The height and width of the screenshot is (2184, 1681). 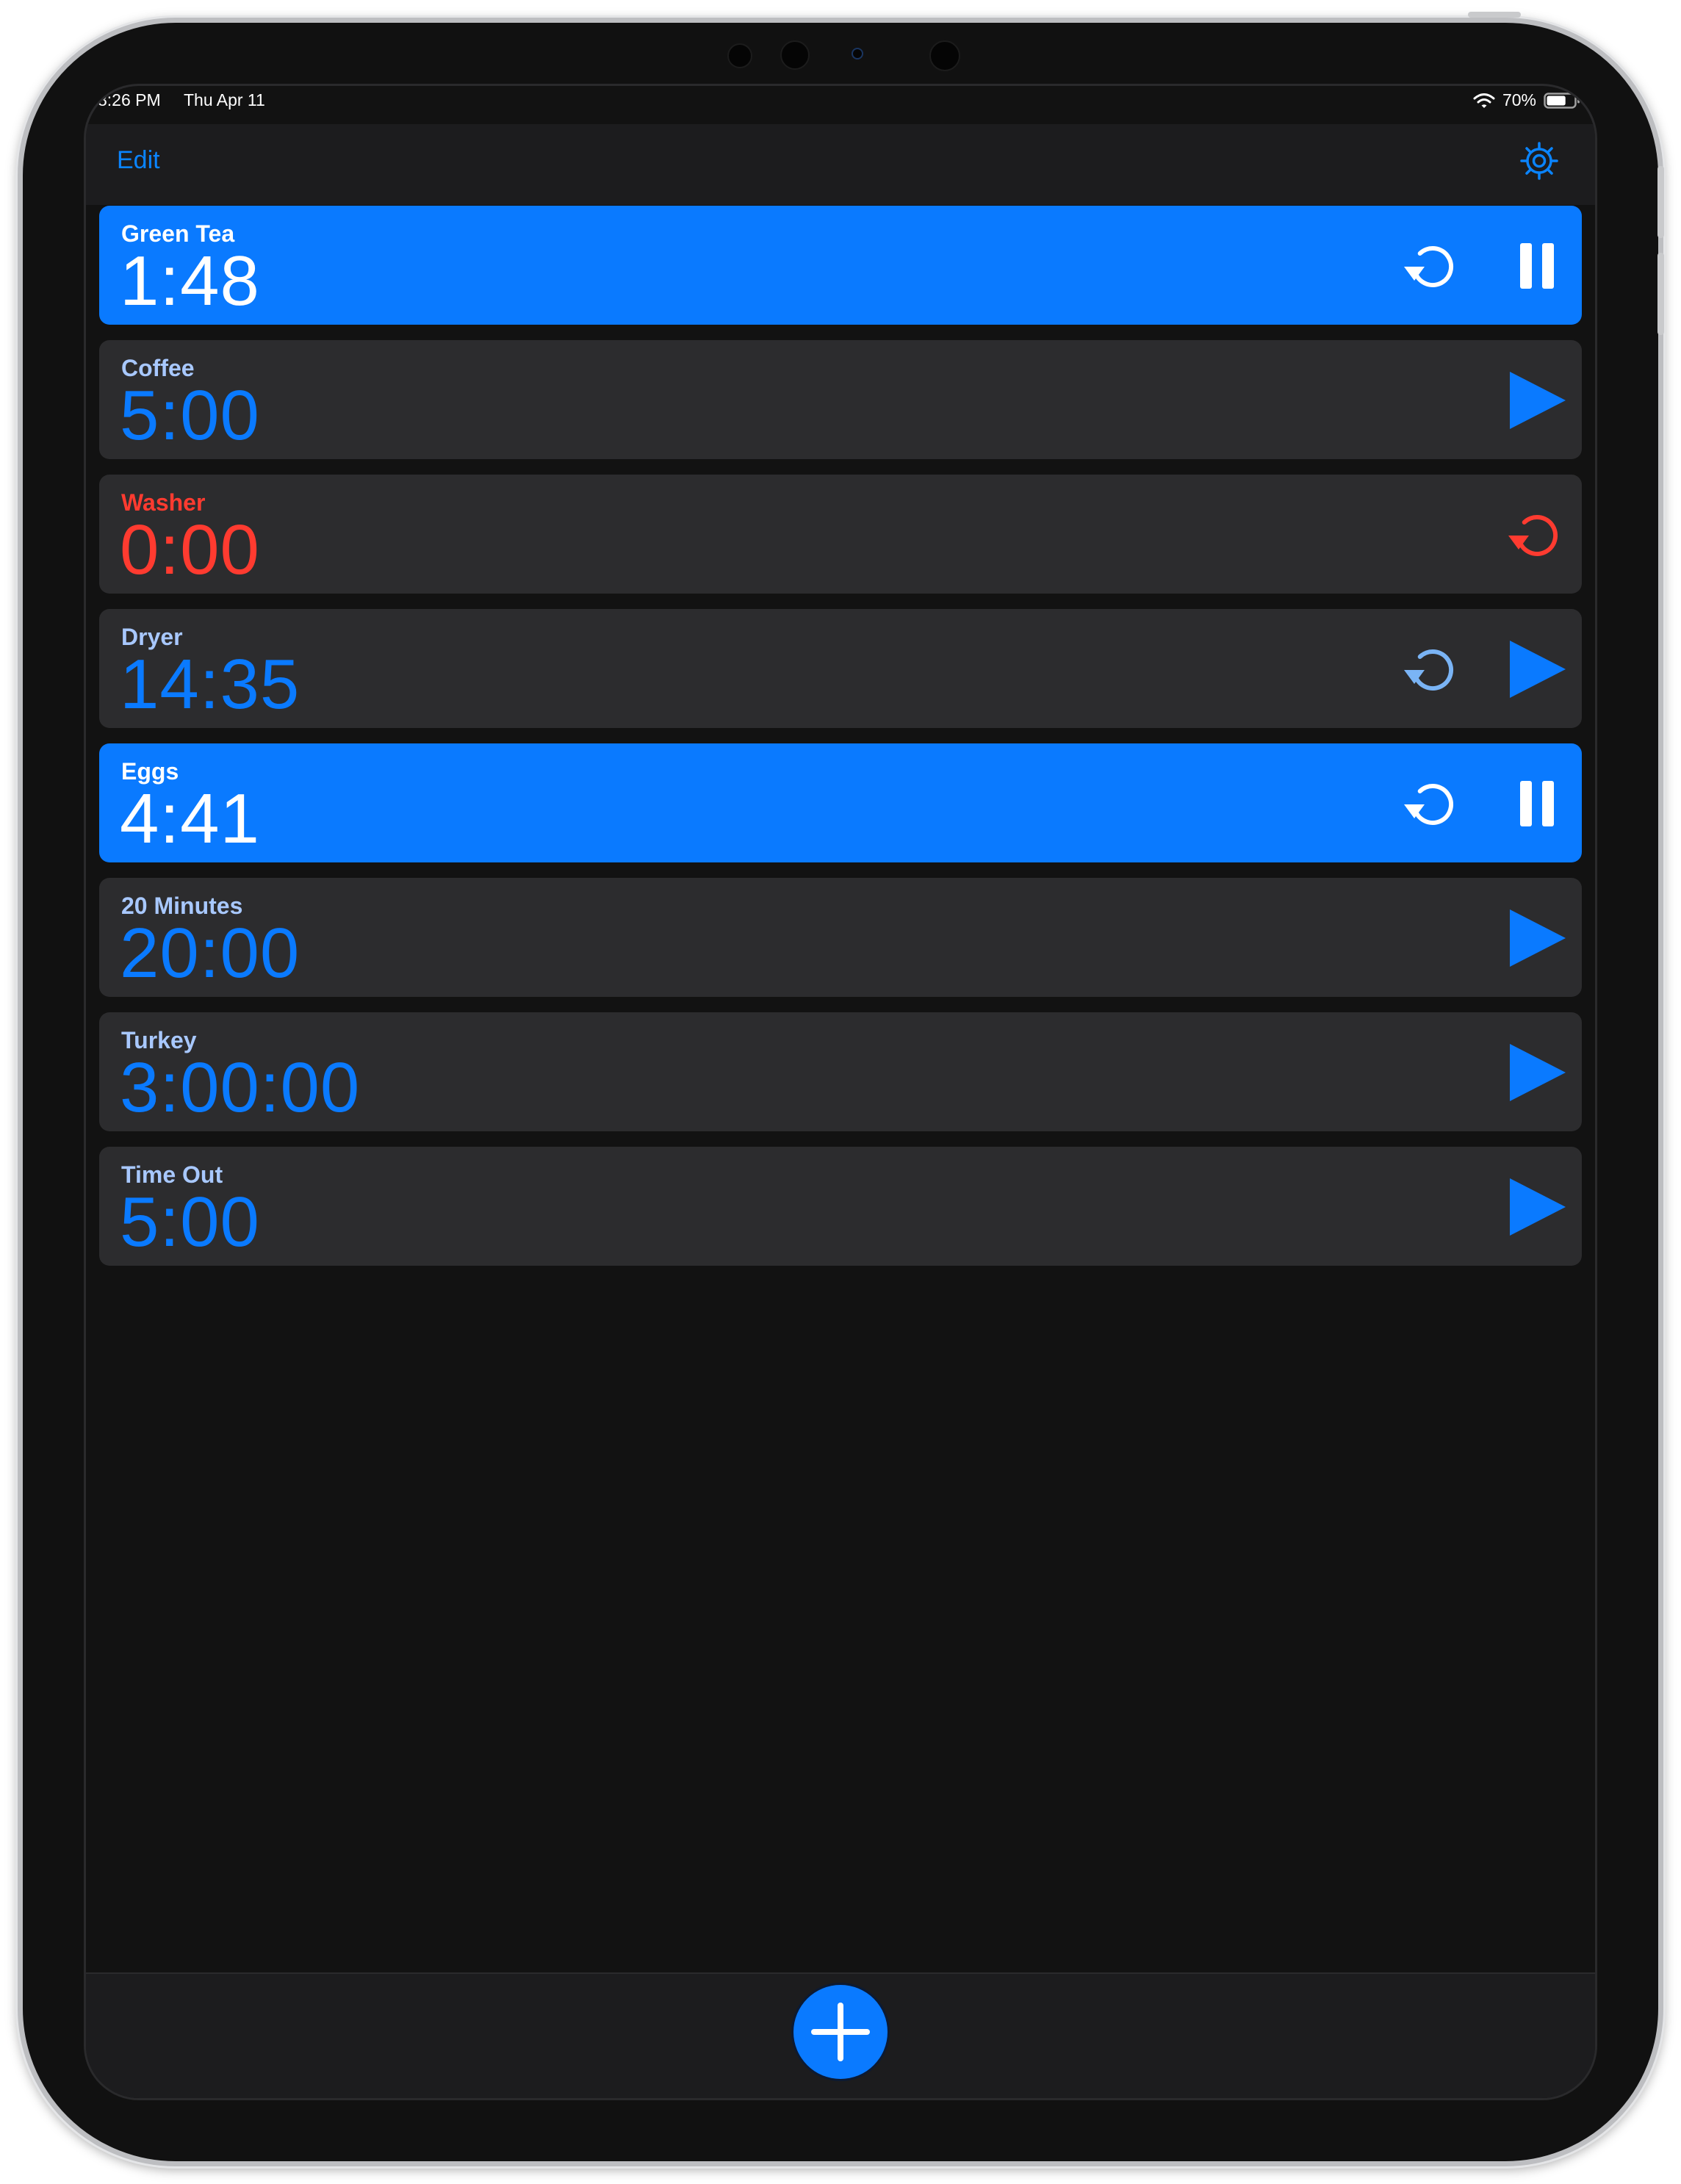 What do you see at coordinates (840, 399) in the screenshot?
I see `timer-row-coffee: Coffee 5:00` at bounding box center [840, 399].